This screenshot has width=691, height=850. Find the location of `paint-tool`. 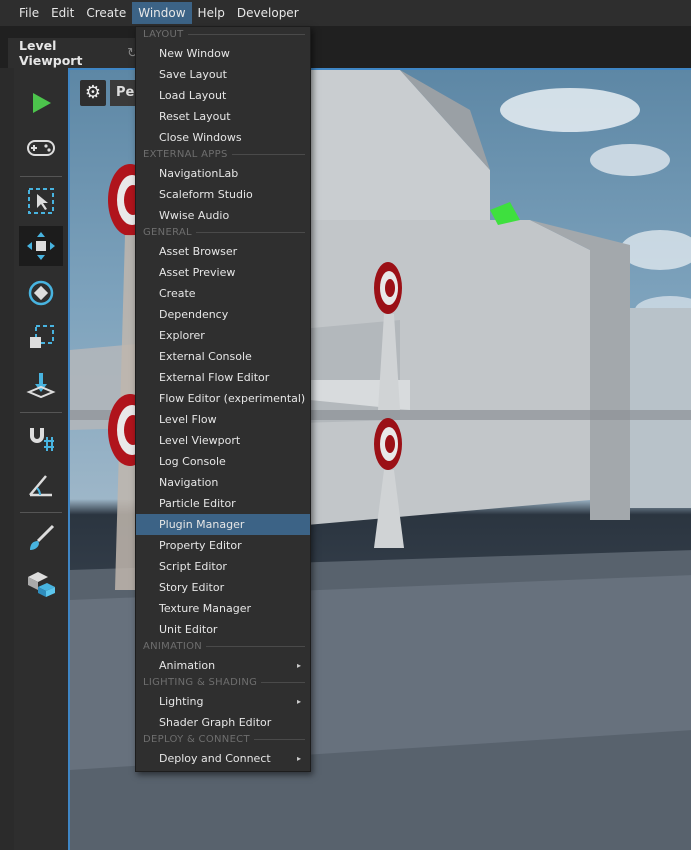

paint-tool is located at coordinates (41, 538).